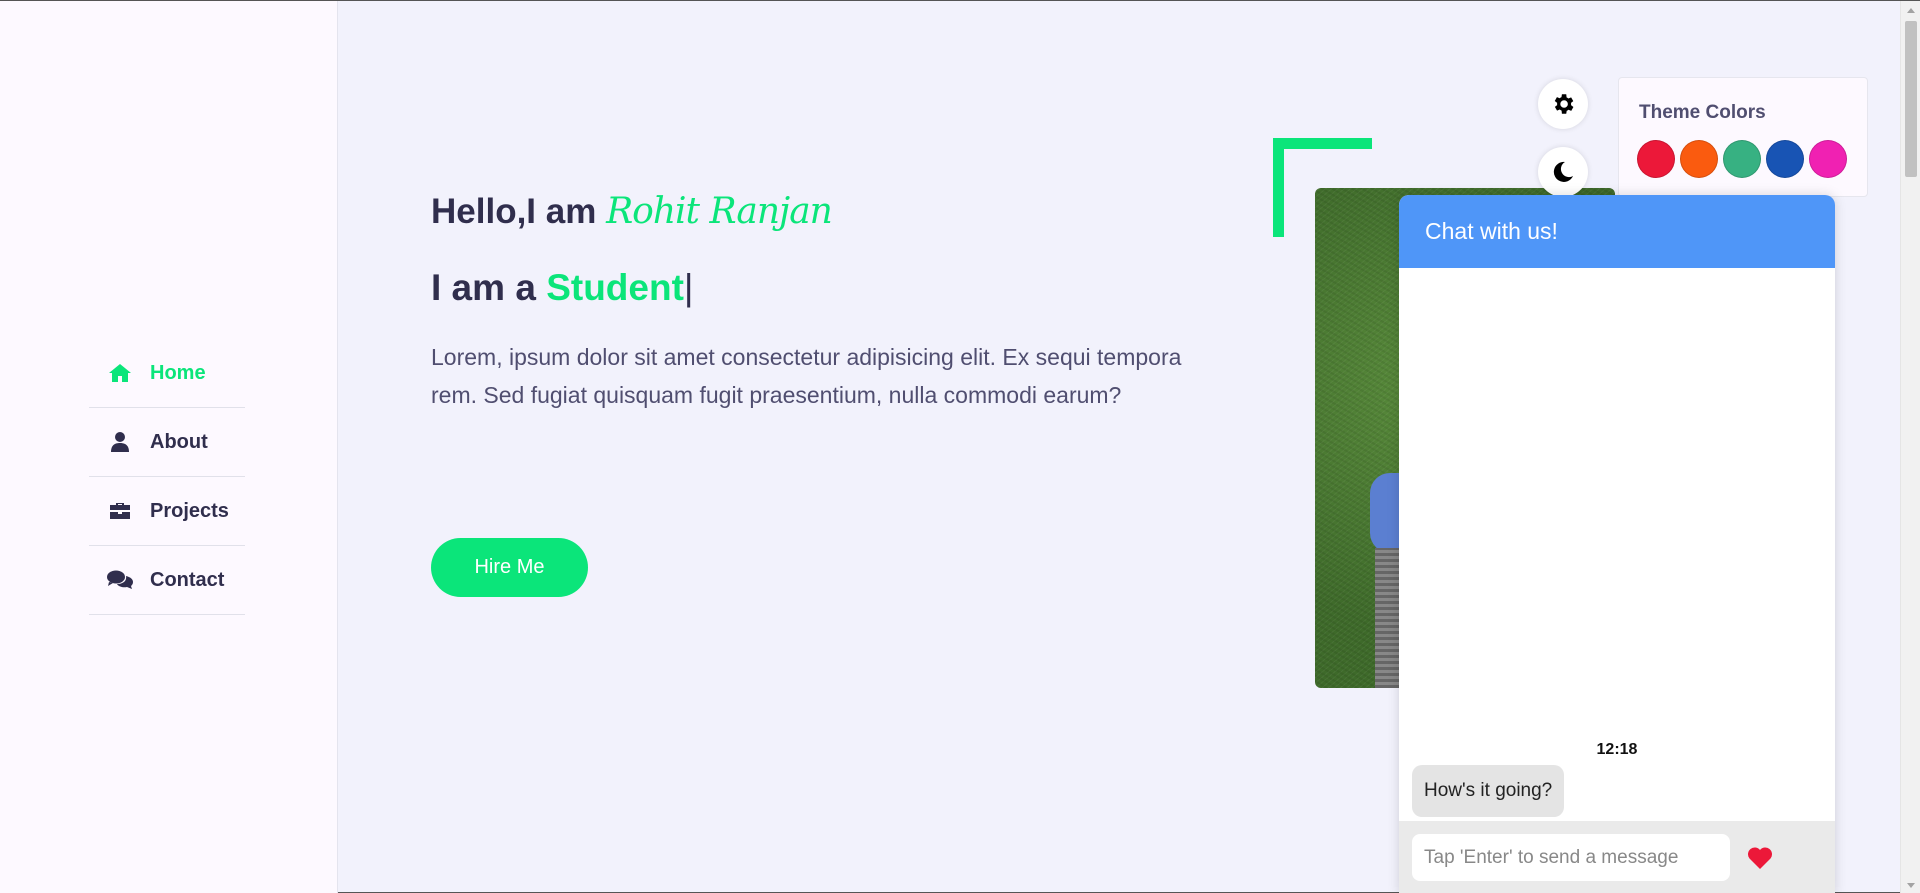 The image size is (1920, 893). What do you see at coordinates (688, 287) in the screenshot?
I see `typing-caret: |` at bounding box center [688, 287].